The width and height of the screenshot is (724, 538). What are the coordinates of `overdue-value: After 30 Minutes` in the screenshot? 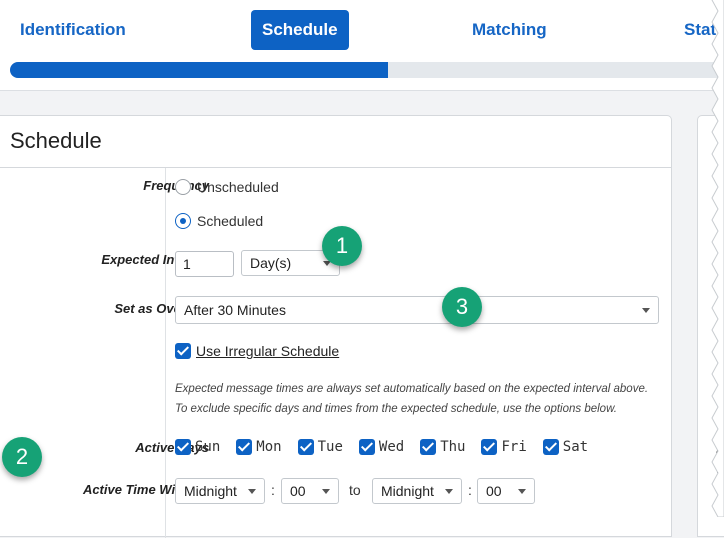 It's located at (235, 310).